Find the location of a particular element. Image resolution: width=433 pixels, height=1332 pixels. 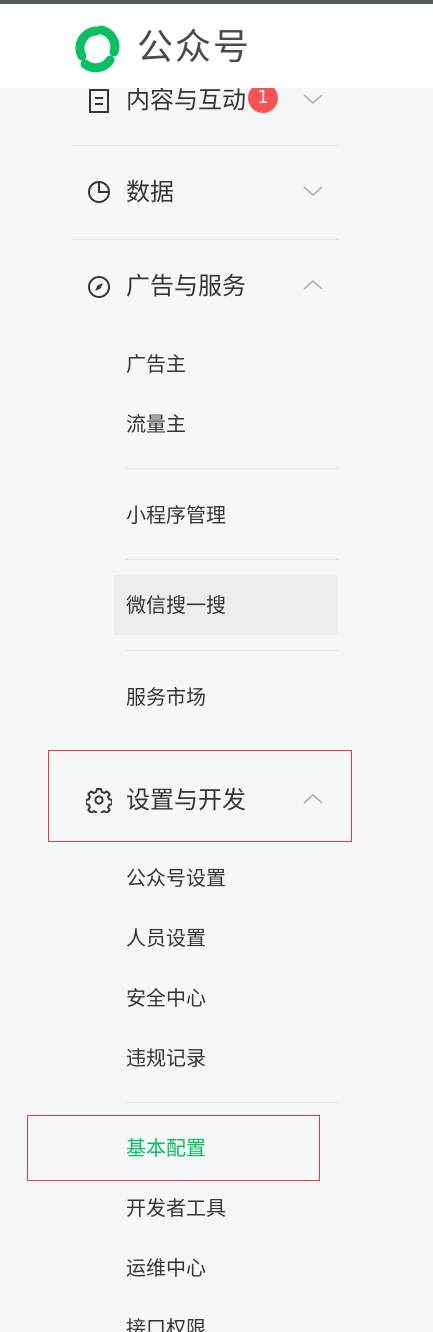

submenu-item-label: 广告主 is located at coordinates (156, 364).